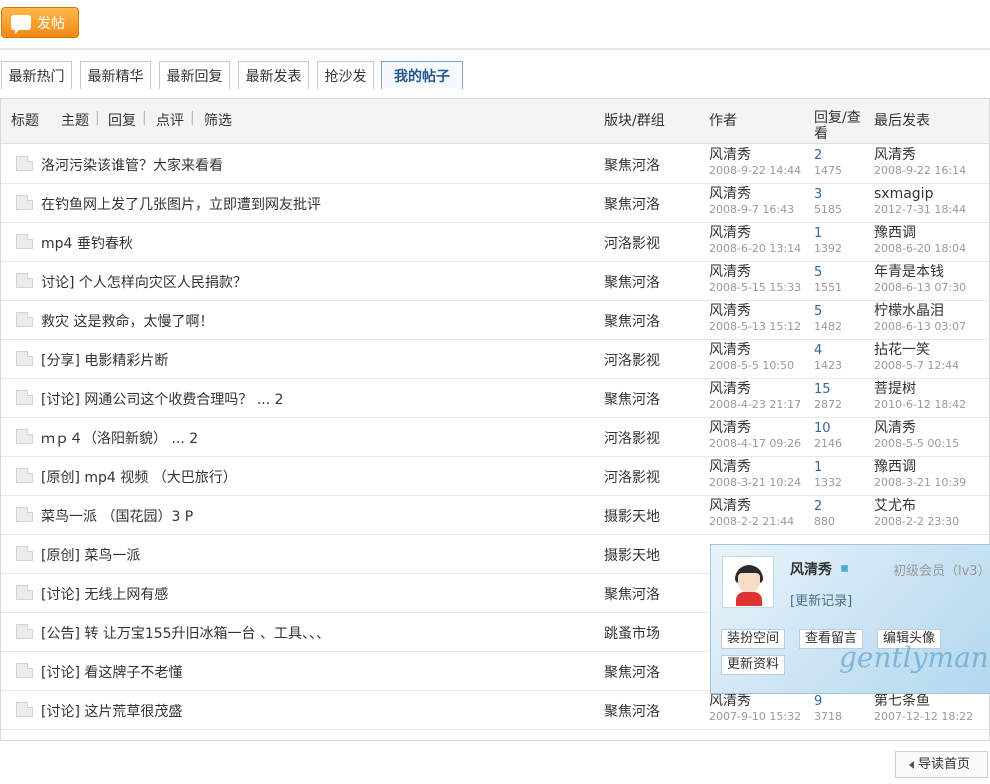 This screenshot has width=990, height=784. What do you see at coordinates (162, 399) in the screenshot?
I see `thread-title-link: [讨论] 网通公司这个收费合理吗？ ... 2` at bounding box center [162, 399].